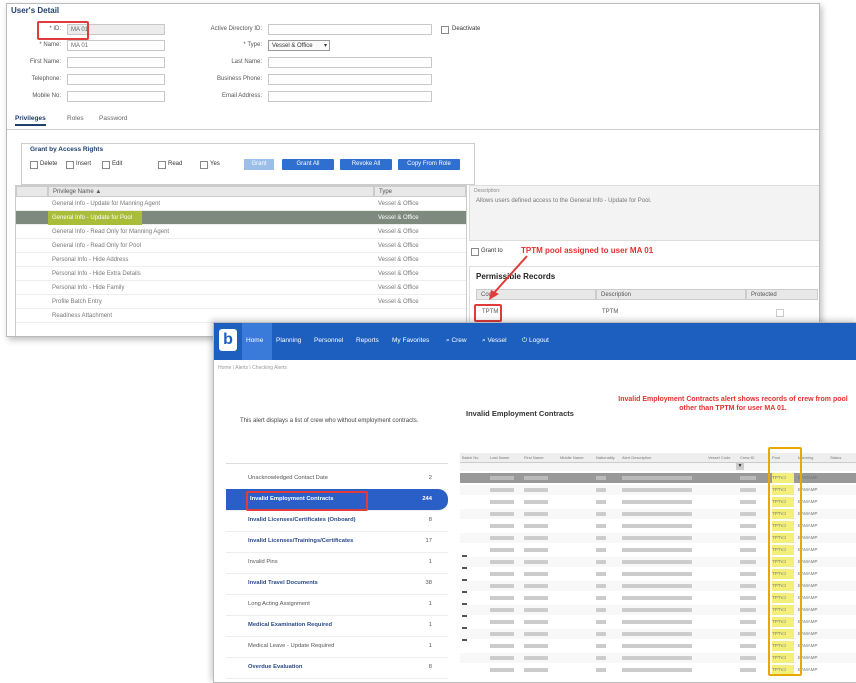  What do you see at coordinates (428, 583) in the screenshot?
I see `alert-count: 38` at bounding box center [428, 583].